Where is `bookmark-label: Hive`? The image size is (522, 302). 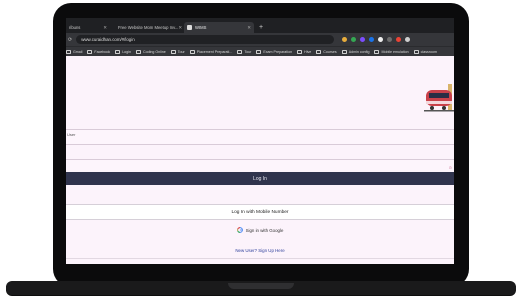 bookmark-label: Hive is located at coordinates (308, 52).